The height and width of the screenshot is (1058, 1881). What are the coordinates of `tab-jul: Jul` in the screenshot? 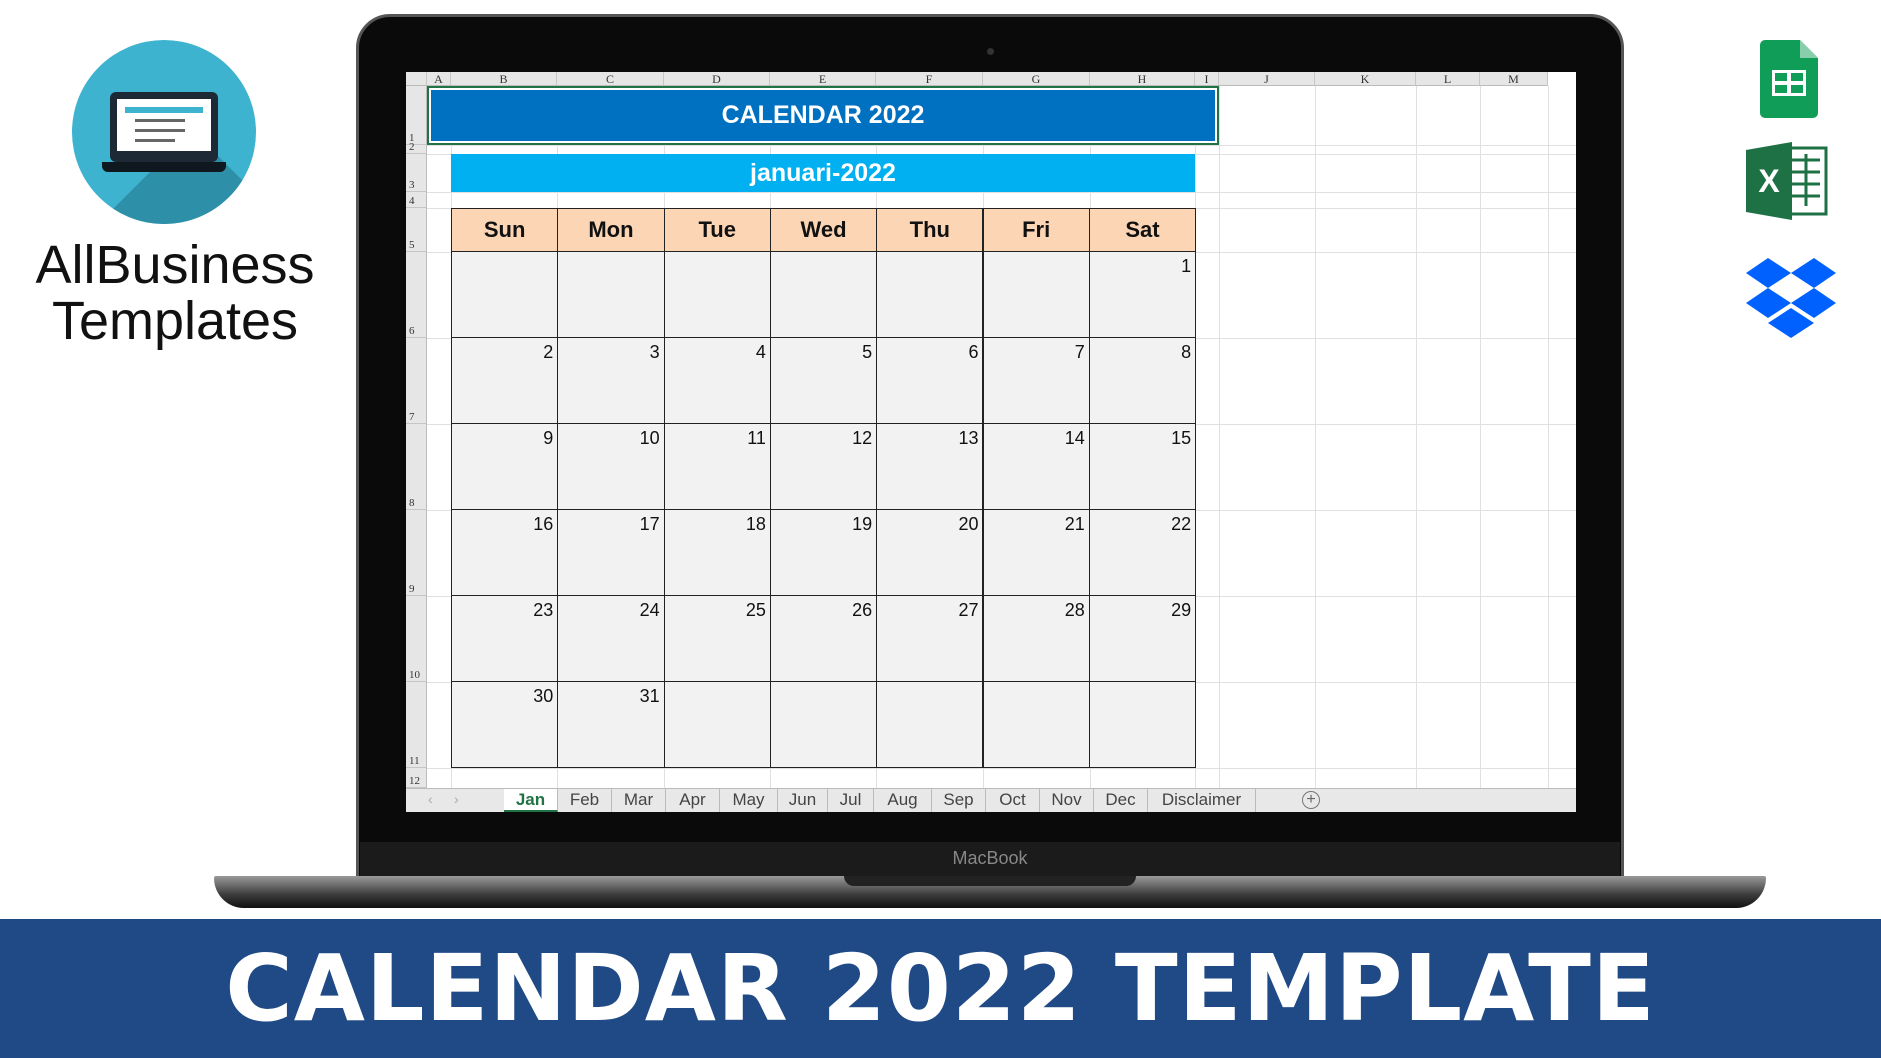 It's located at (851, 800).